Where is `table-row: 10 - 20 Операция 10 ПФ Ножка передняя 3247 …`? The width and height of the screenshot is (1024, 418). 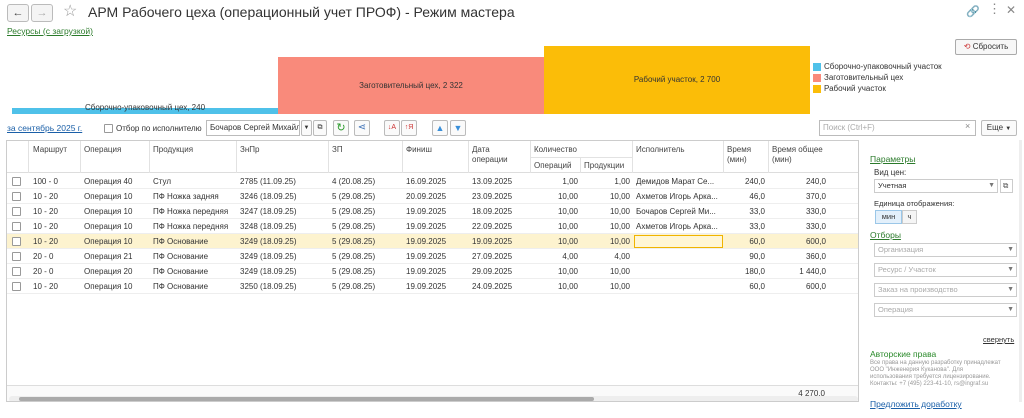 table-row: 10 - 20 Операция 10 ПФ Ножка передняя 3247 … is located at coordinates (432, 211).